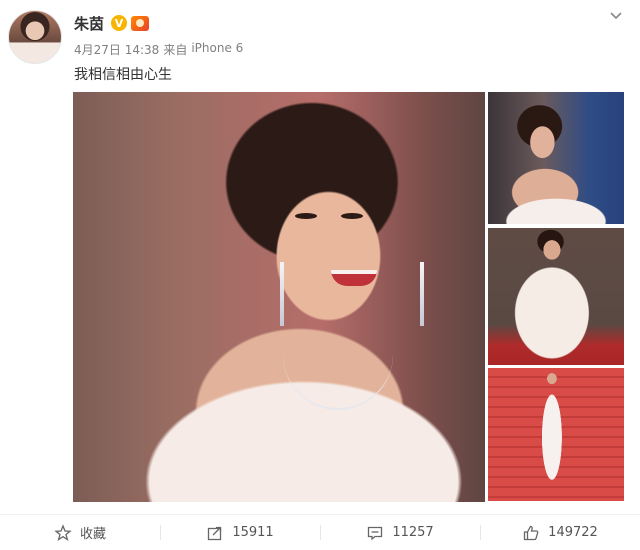 The height and width of the screenshot is (550, 640). What do you see at coordinates (573, 532) in the screenshot?
I see `like-count: 149722` at bounding box center [573, 532].